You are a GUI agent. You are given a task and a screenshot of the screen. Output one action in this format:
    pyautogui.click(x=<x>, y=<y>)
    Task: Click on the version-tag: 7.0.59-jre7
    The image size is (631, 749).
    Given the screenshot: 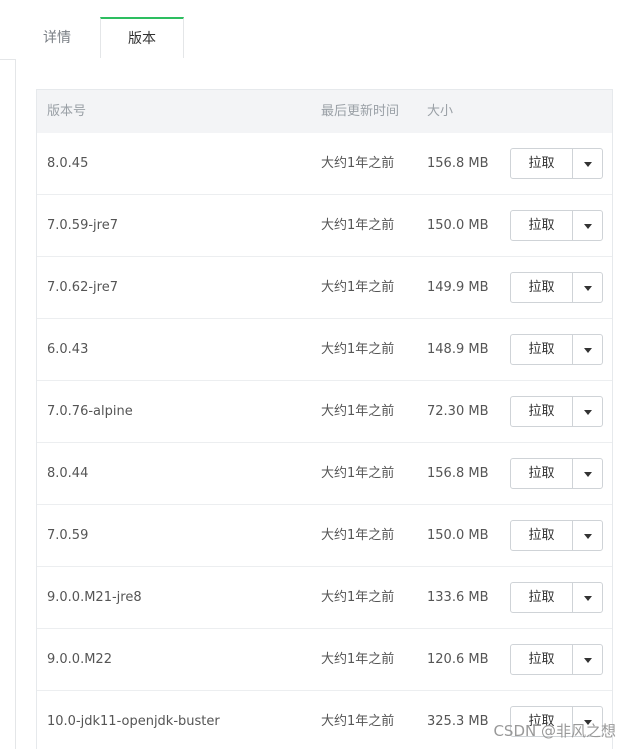 What is the action you would take?
    pyautogui.click(x=82, y=225)
    